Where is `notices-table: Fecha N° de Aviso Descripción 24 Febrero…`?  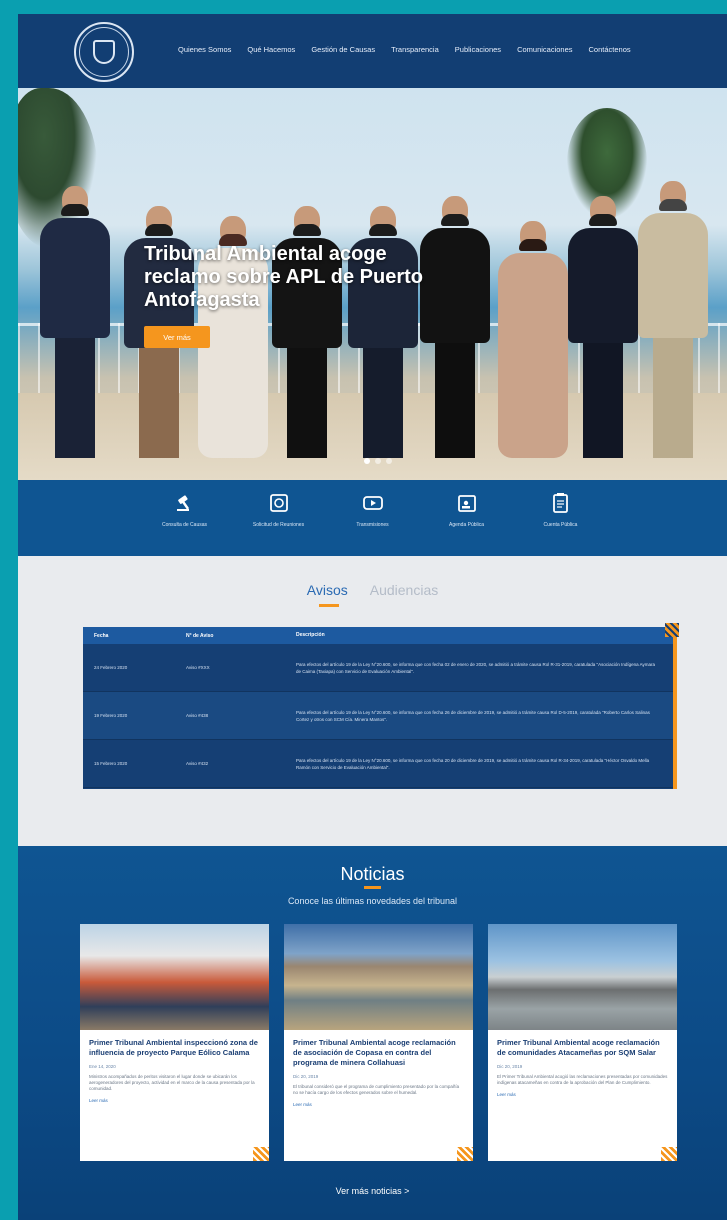 notices-table: Fecha N° de Aviso Descripción 24 Febrero… is located at coordinates (381, 706).